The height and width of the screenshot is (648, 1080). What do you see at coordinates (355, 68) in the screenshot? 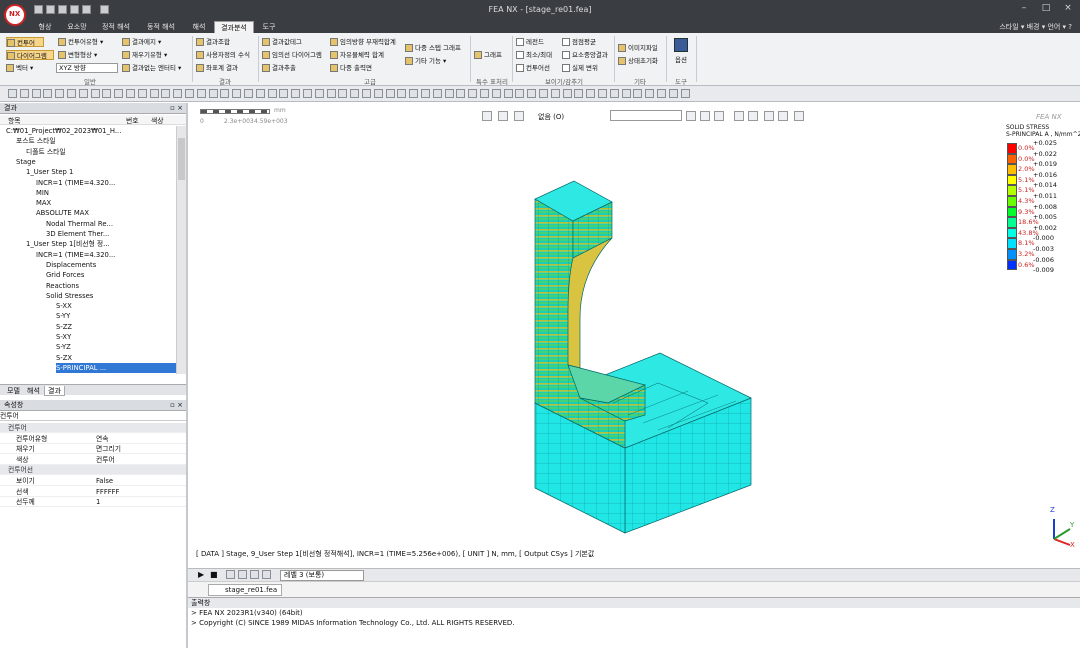
I see `multi-output-plane-button: 다중 출력면` at bounding box center [355, 68].